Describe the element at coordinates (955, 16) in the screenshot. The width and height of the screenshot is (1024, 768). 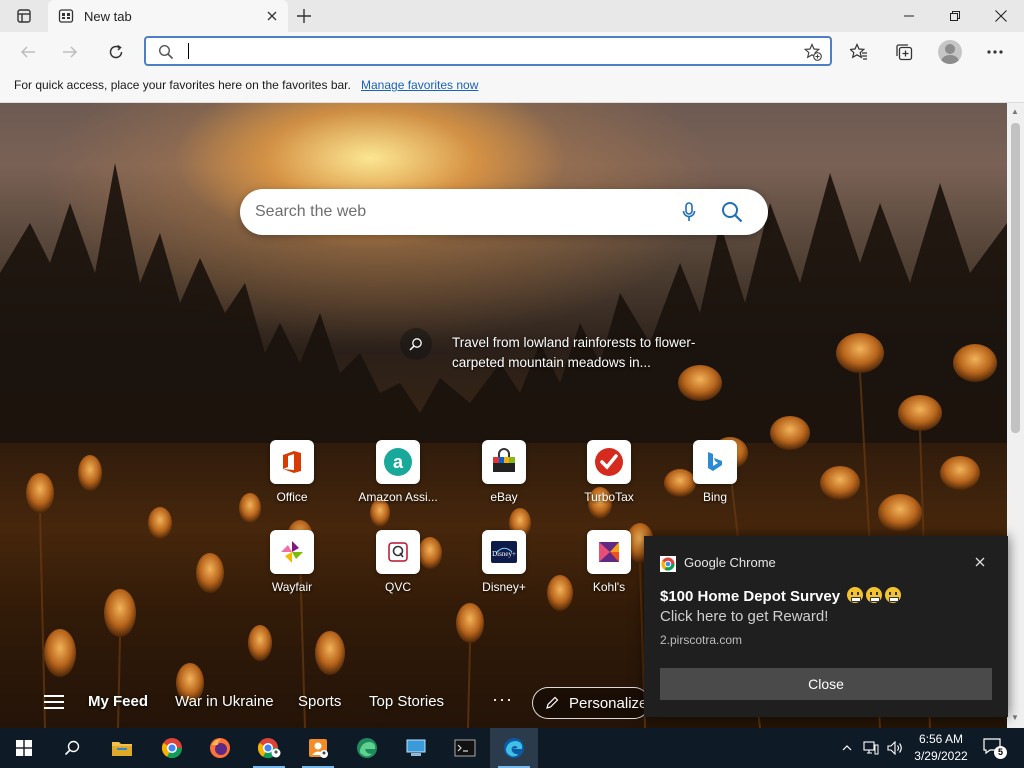
I see `restore-button` at that location.